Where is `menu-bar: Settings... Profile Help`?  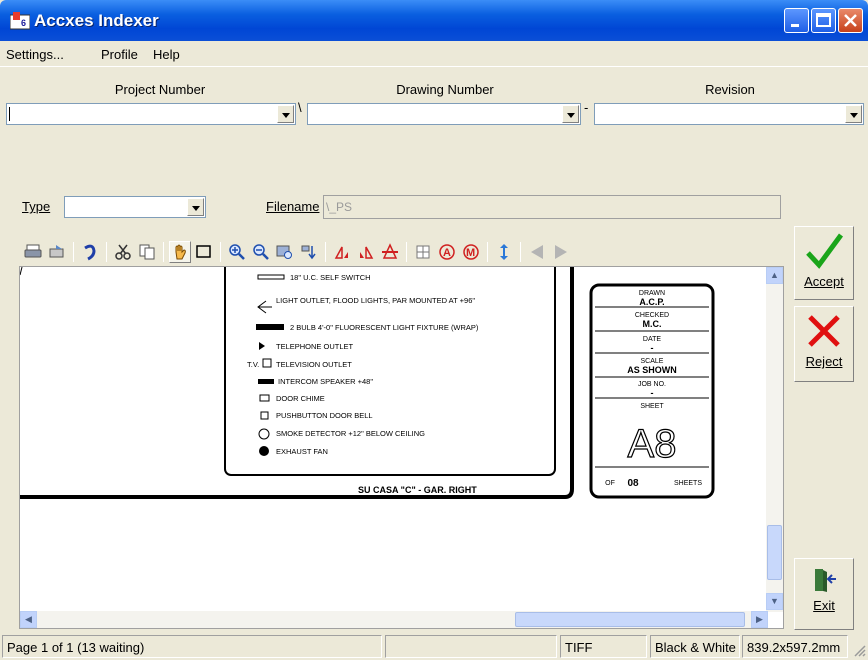 menu-bar: Settings... Profile Help is located at coordinates (434, 54).